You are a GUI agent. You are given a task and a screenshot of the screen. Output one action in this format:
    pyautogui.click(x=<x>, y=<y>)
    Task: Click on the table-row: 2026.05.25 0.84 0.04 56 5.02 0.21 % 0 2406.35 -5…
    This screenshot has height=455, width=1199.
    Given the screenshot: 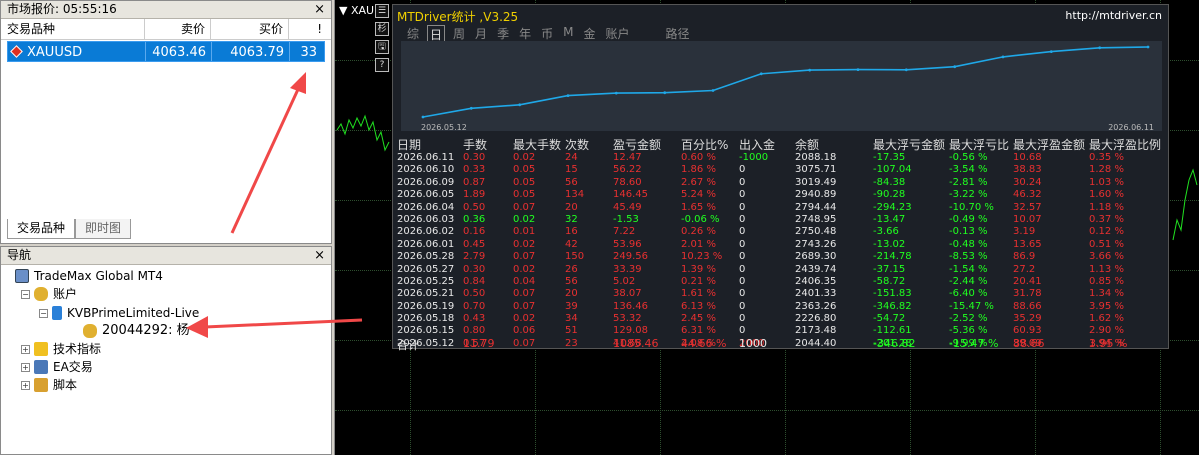 What is the action you would take?
    pyautogui.click(x=780, y=282)
    